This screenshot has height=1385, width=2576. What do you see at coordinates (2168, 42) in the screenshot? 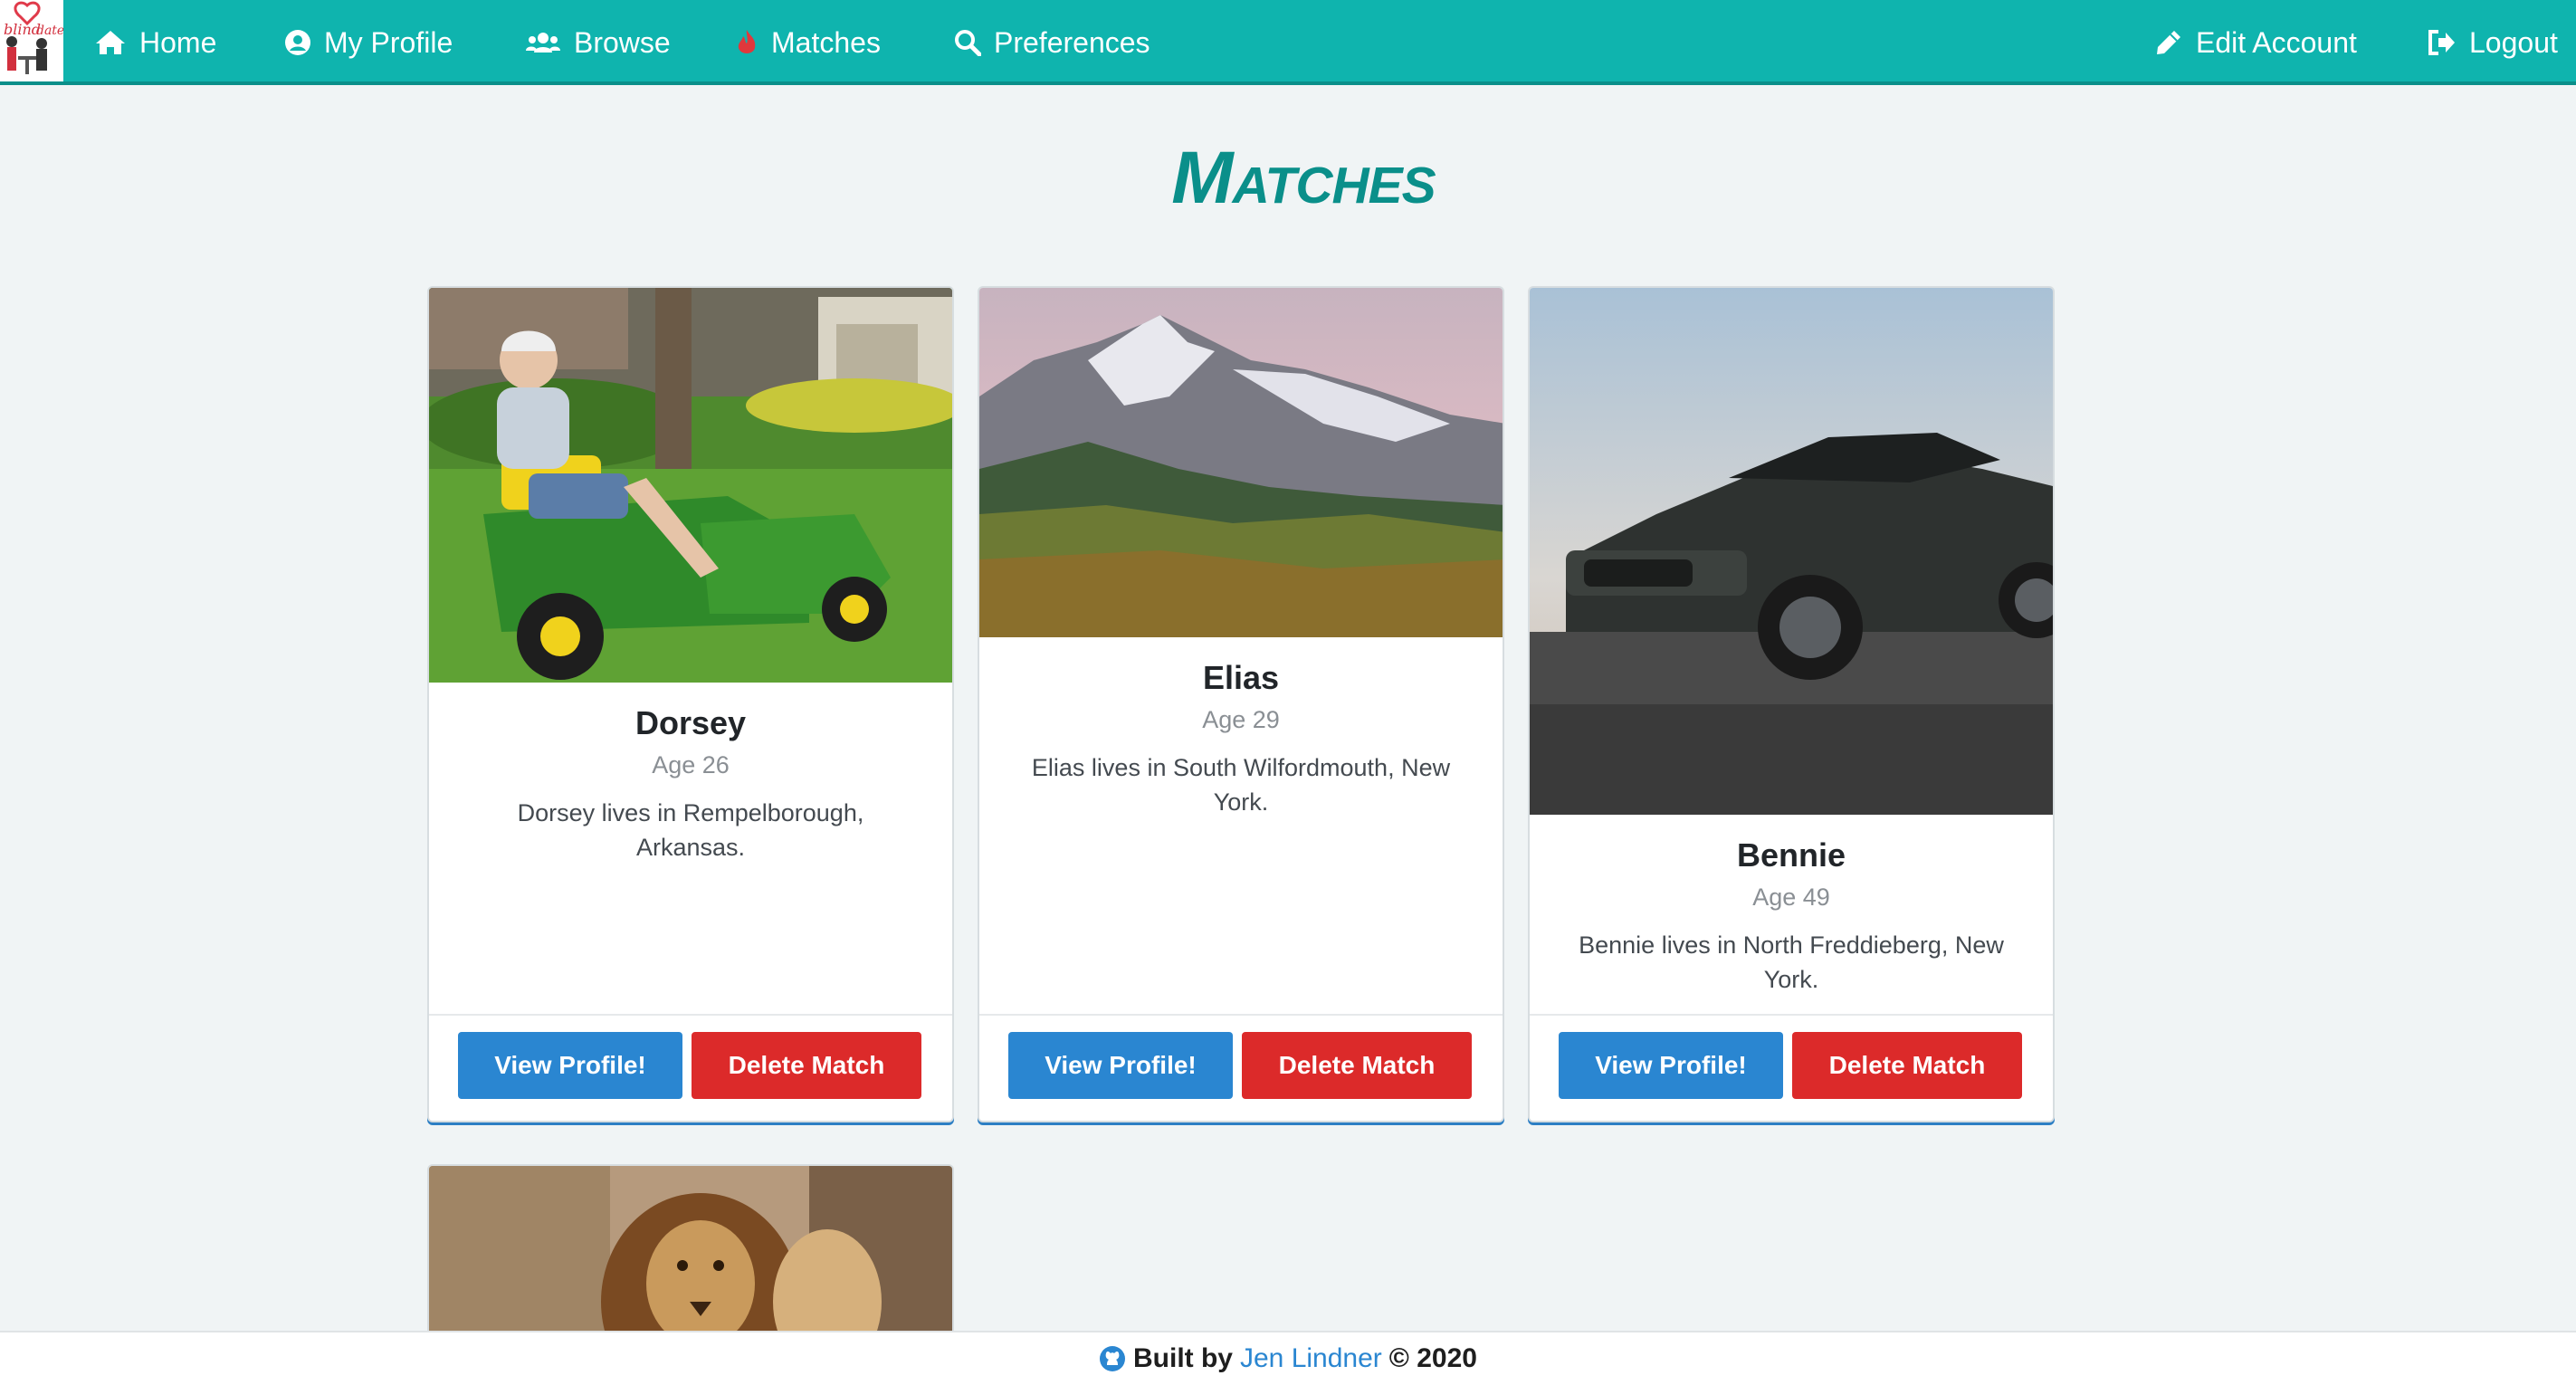
I see `pencil-icon` at bounding box center [2168, 42].